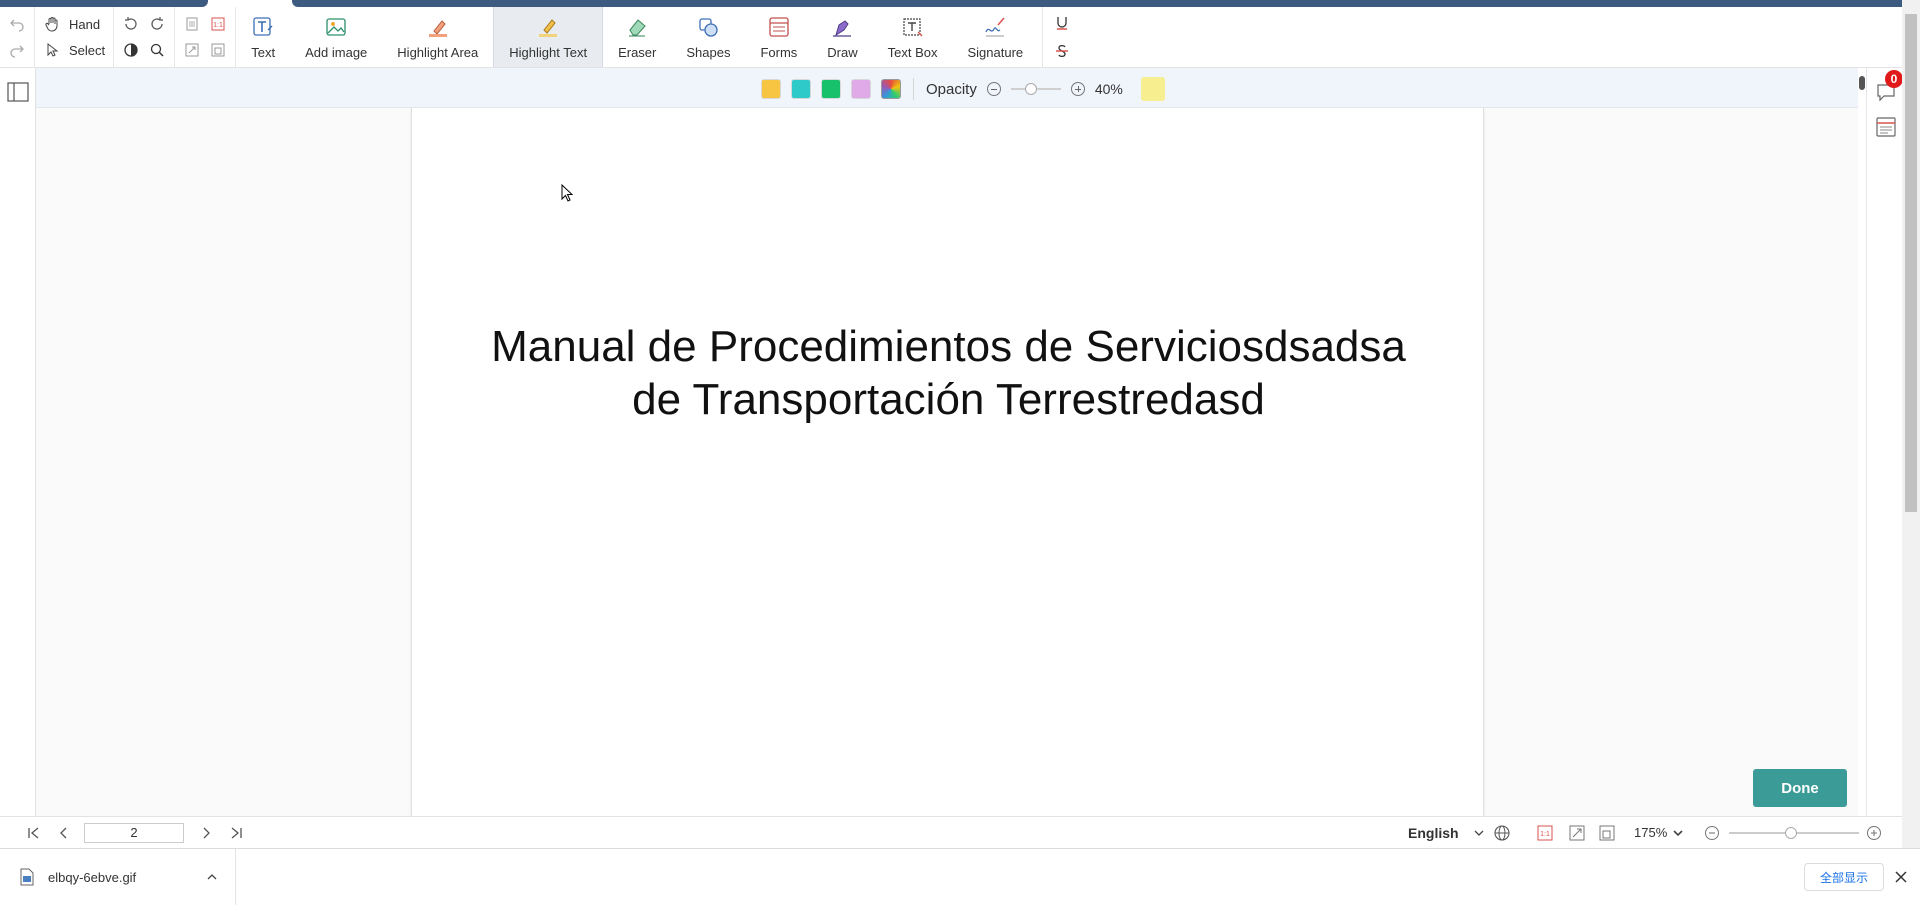  Describe the element at coordinates (192, 24) in the screenshot. I see `single-page-icon` at that location.